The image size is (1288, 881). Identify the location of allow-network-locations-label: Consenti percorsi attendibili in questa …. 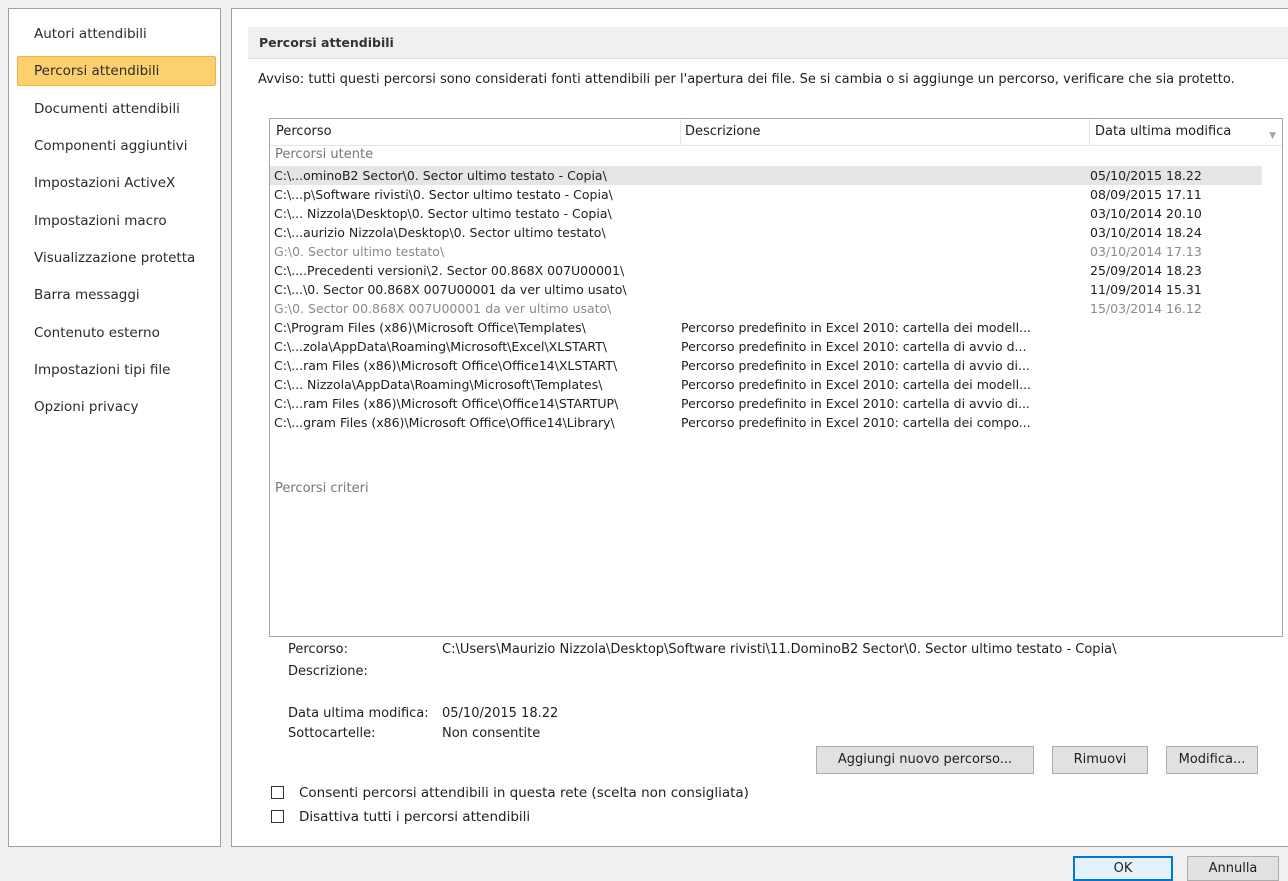
(524, 793).